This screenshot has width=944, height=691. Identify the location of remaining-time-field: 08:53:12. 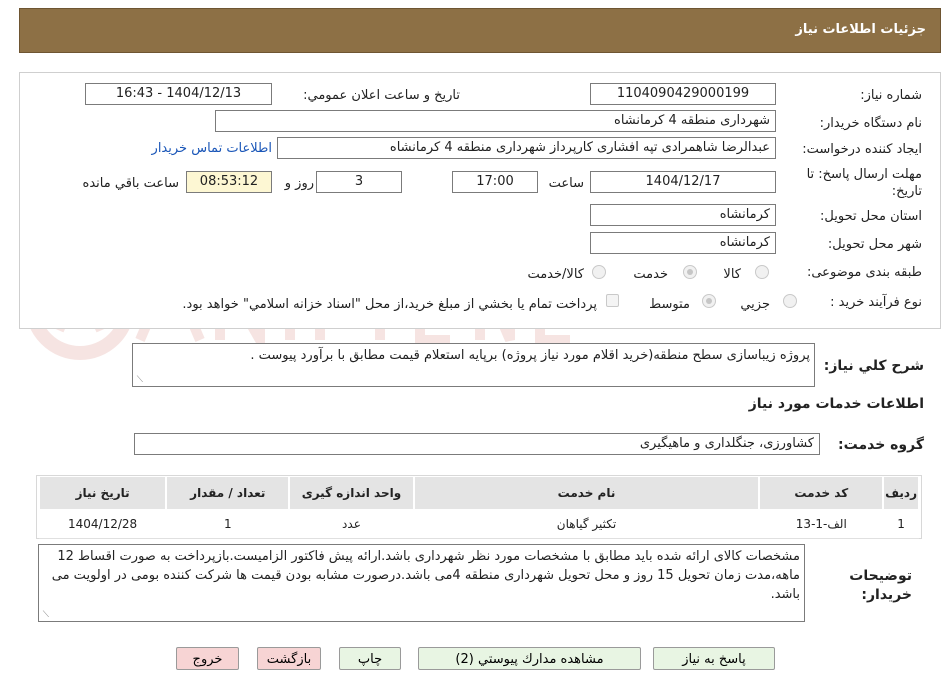
(229, 182).